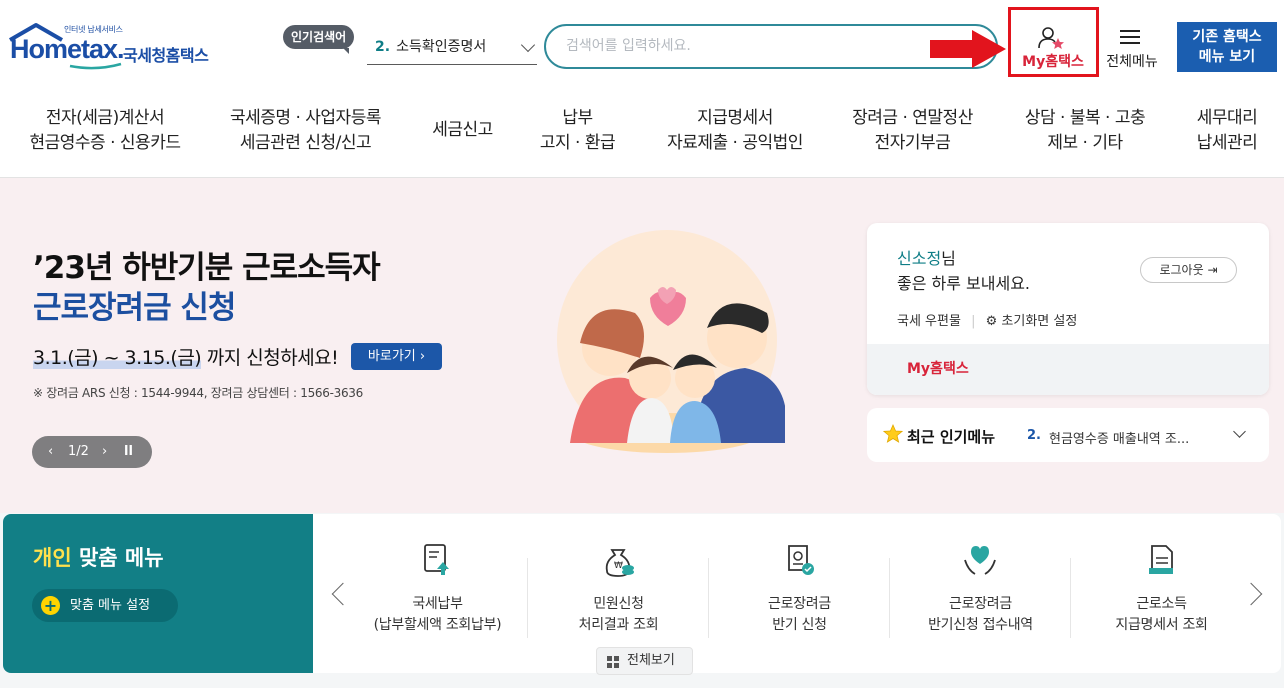  What do you see at coordinates (1181, 270) in the screenshot?
I see `logout-label: 로그아웃` at bounding box center [1181, 270].